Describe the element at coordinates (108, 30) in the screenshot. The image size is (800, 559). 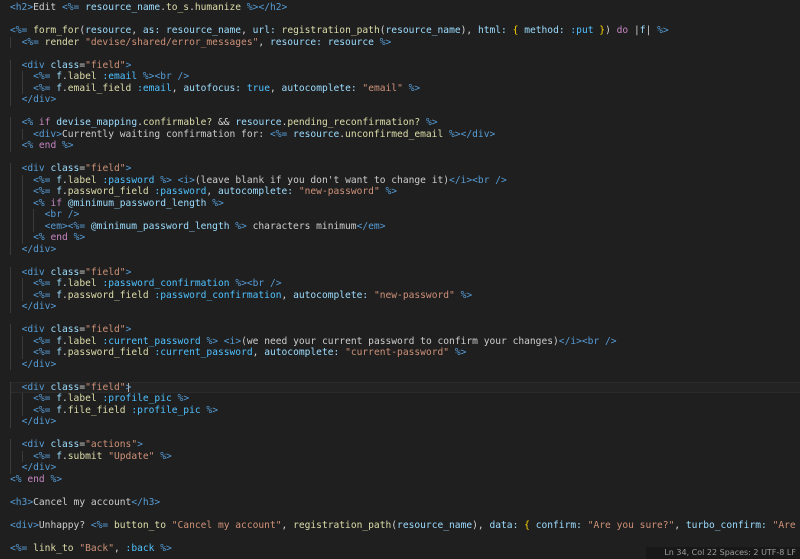
I see `code-token: resource` at that location.